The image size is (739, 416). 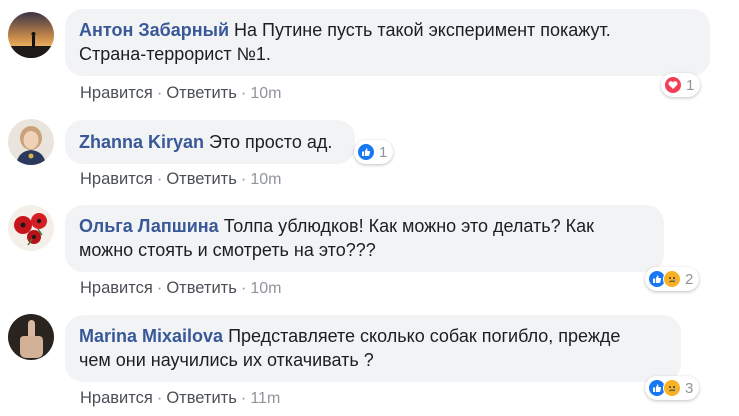 What do you see at coordinates (154, 30) in the screenshot?
I see `comment-author: Антон Забарный` at bounding box center [154, 30].